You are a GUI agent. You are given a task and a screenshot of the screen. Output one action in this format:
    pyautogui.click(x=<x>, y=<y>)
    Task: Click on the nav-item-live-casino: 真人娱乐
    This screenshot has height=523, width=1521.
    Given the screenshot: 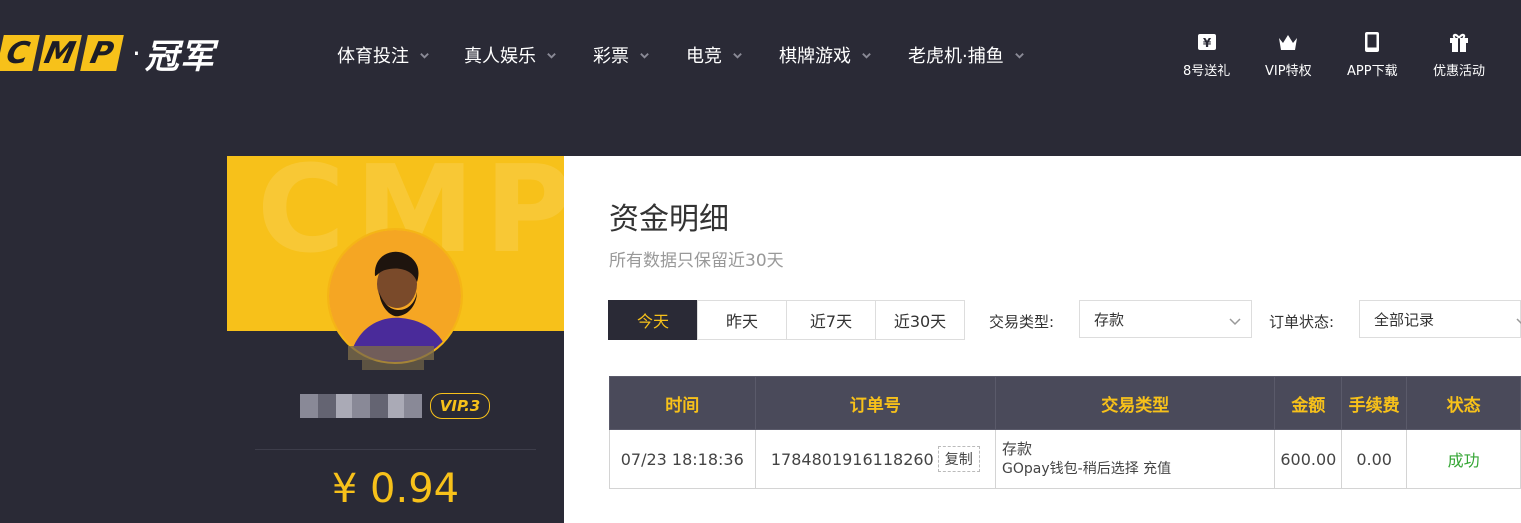 What is the action you would take?
    pyautogui.click(x=510, y=55)
    